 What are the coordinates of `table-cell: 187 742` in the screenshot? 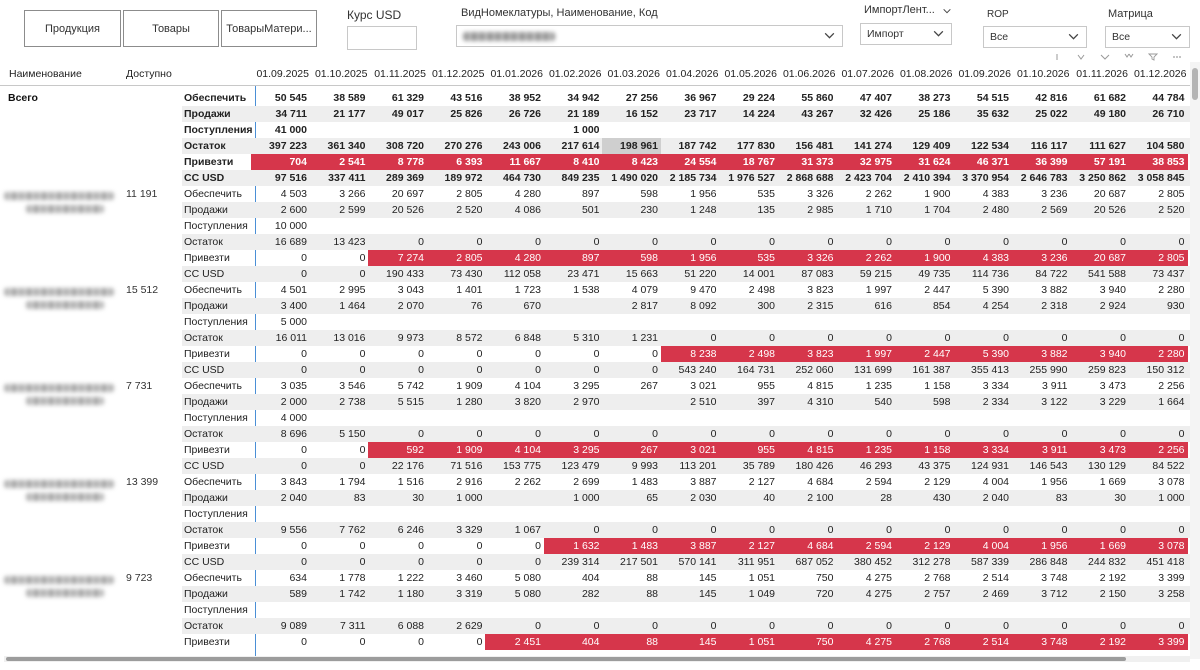 It's located at (690, 146).